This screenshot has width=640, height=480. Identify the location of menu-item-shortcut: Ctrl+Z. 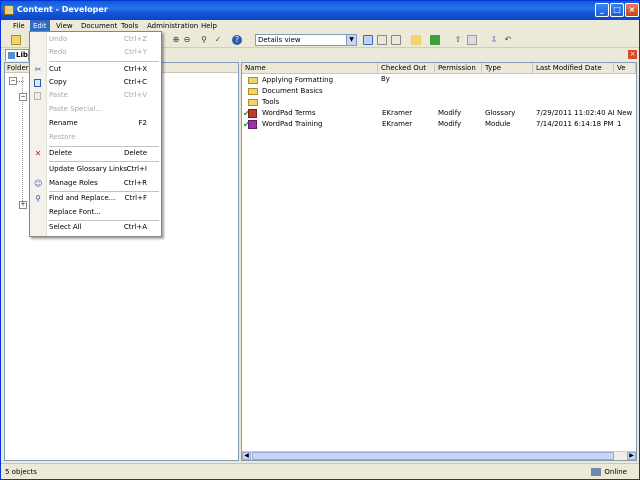
(135, 39).